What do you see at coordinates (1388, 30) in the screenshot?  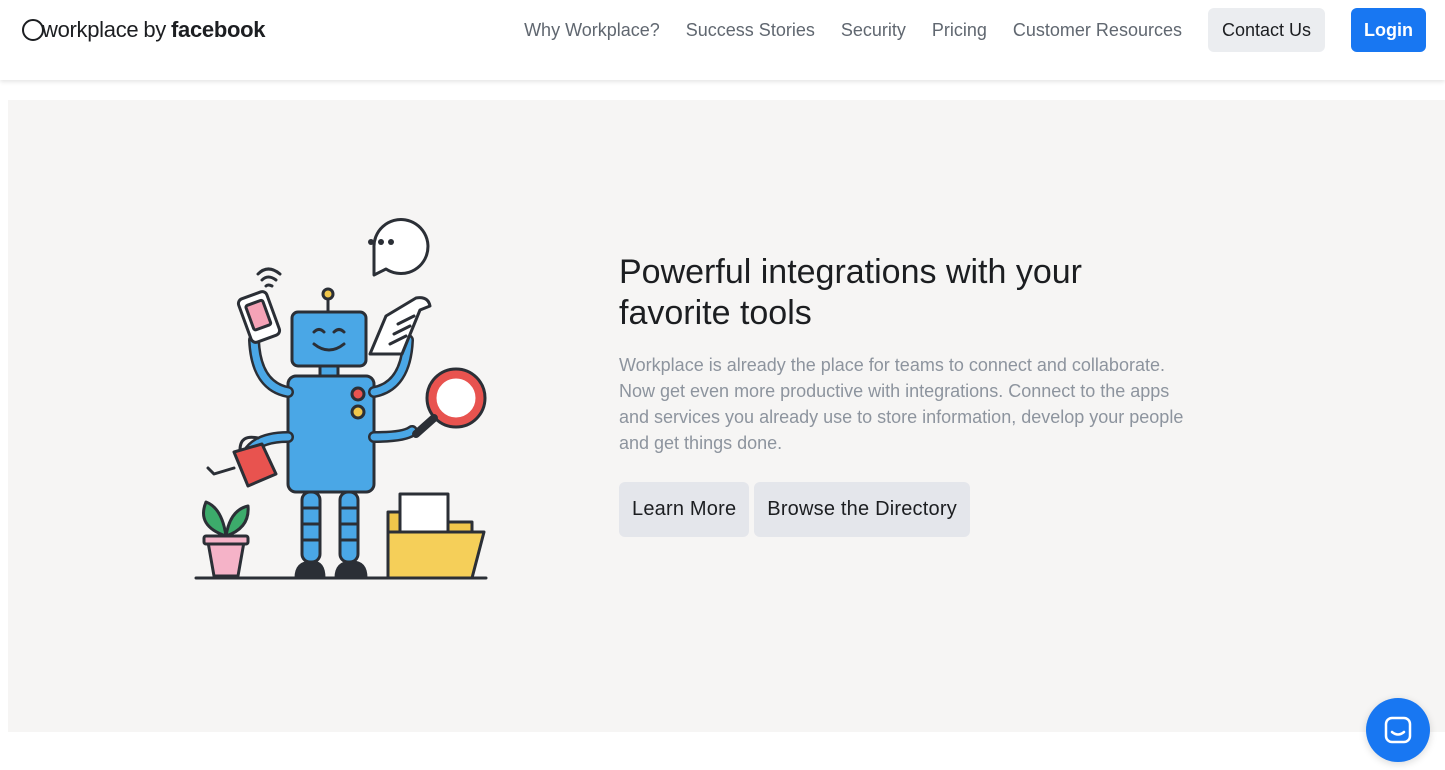 I see `login-button: Login` at bounding box center [1388, 30].